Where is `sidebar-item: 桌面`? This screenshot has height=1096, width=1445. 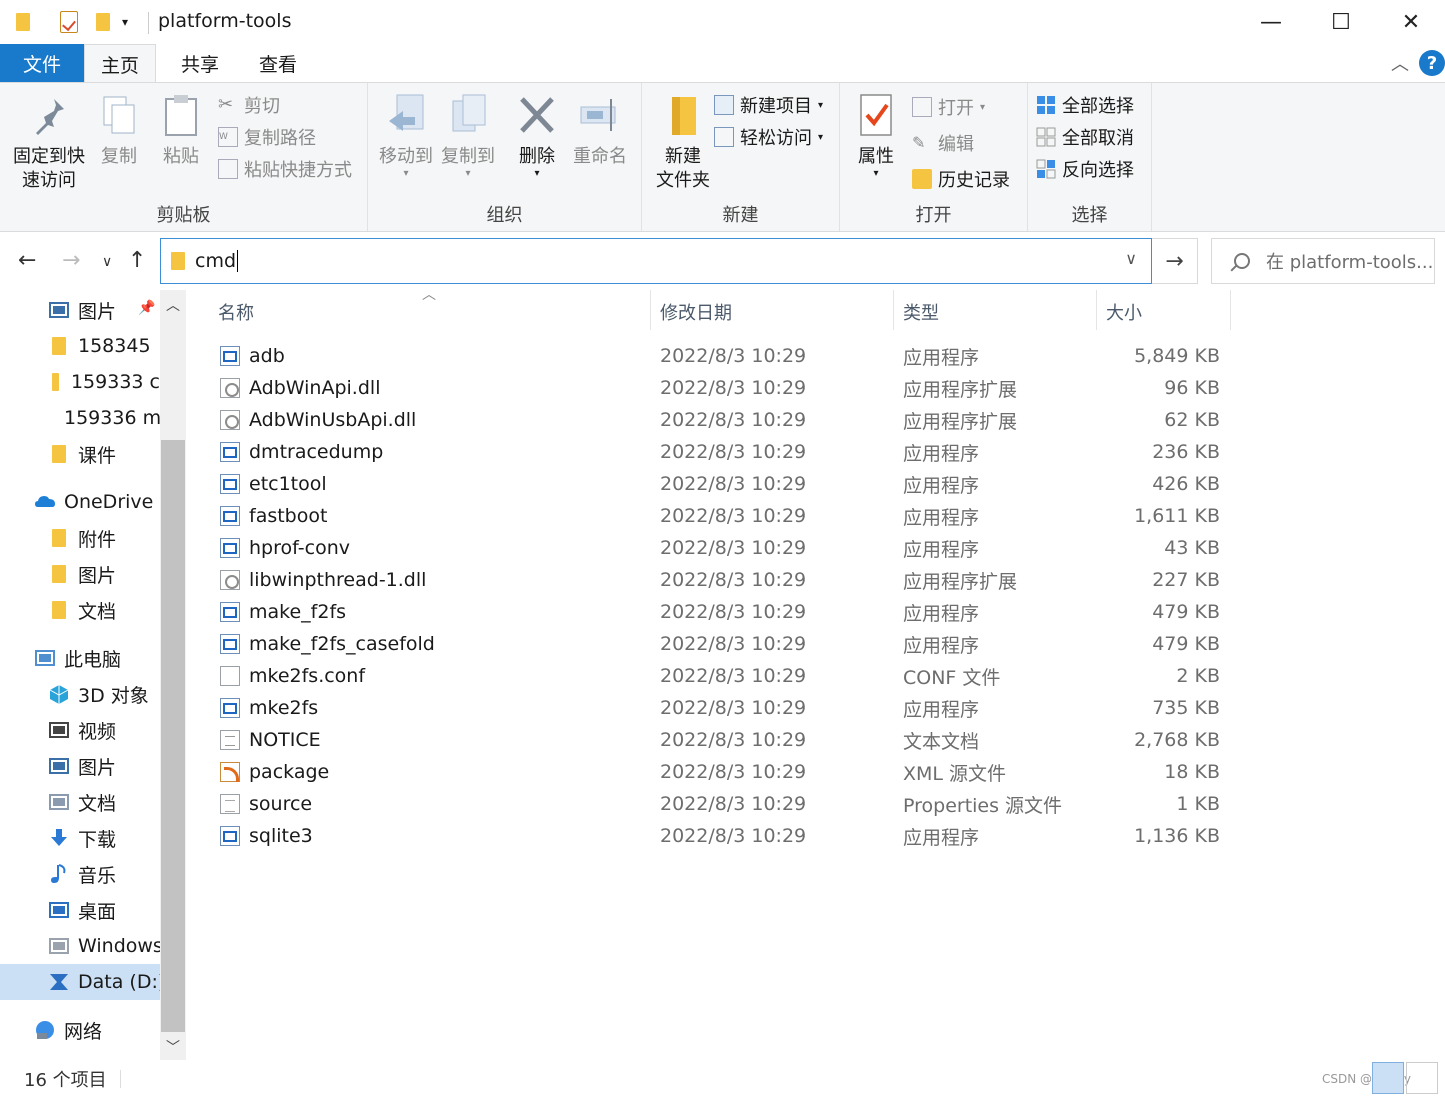 sidebar-item: 桌面 is located at coordinates (80, 910).